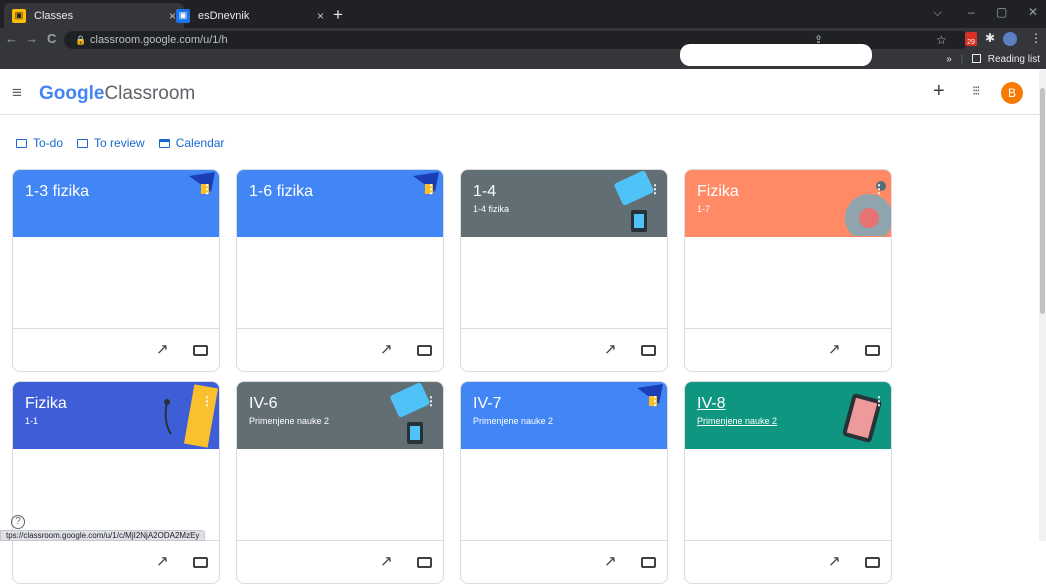 Image resolution: width=1046 pixels, height=584 pixels. I want to click on create-join-class-button: +, so click(939, 91).